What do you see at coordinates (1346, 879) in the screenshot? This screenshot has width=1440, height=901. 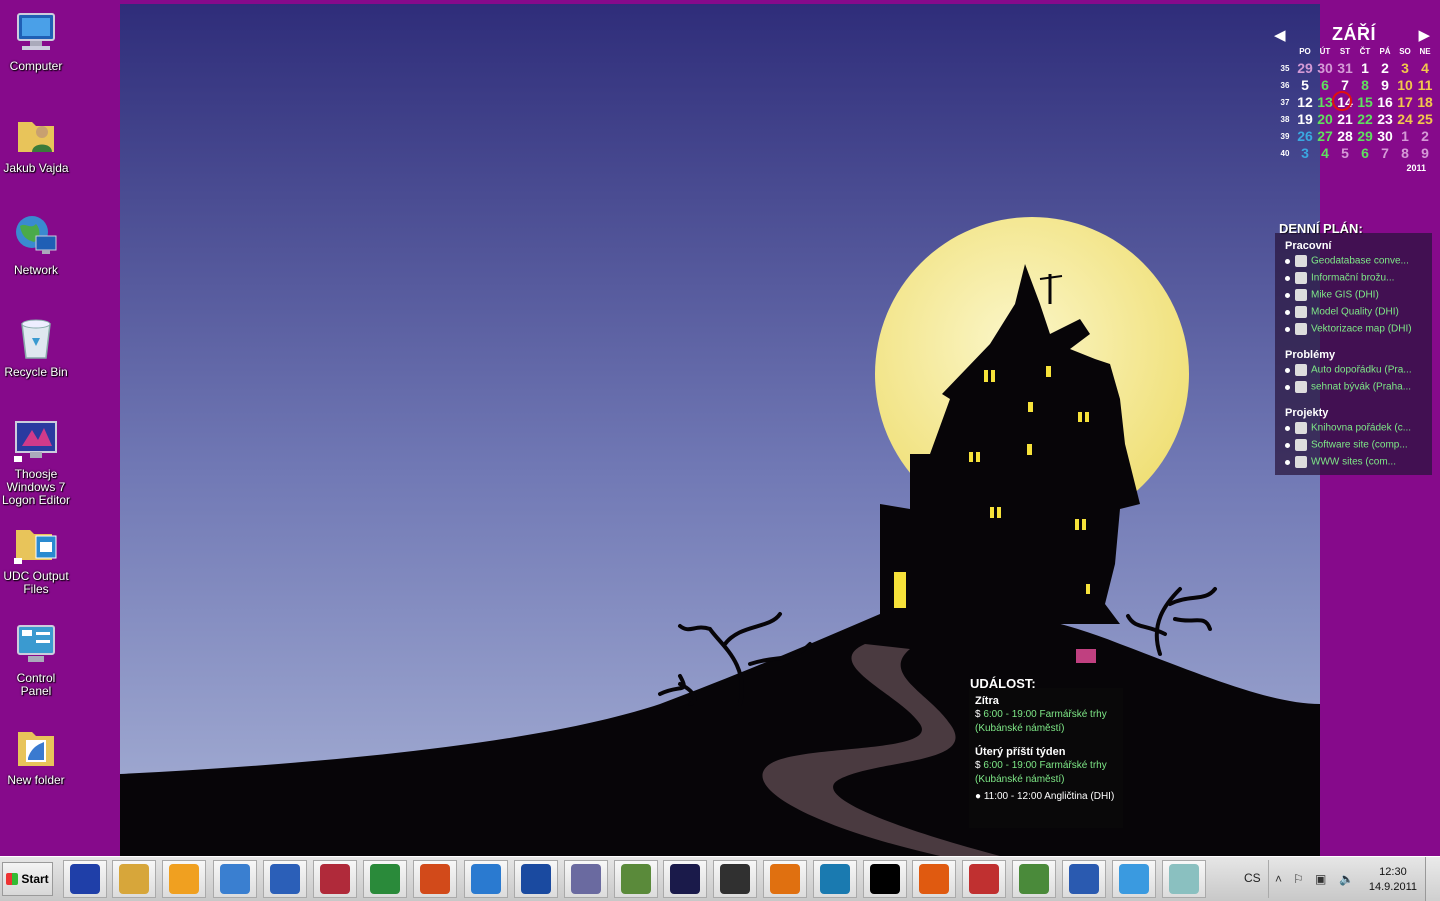 I see `volume-icon: 🔈` at bounding box center [1346, 879].